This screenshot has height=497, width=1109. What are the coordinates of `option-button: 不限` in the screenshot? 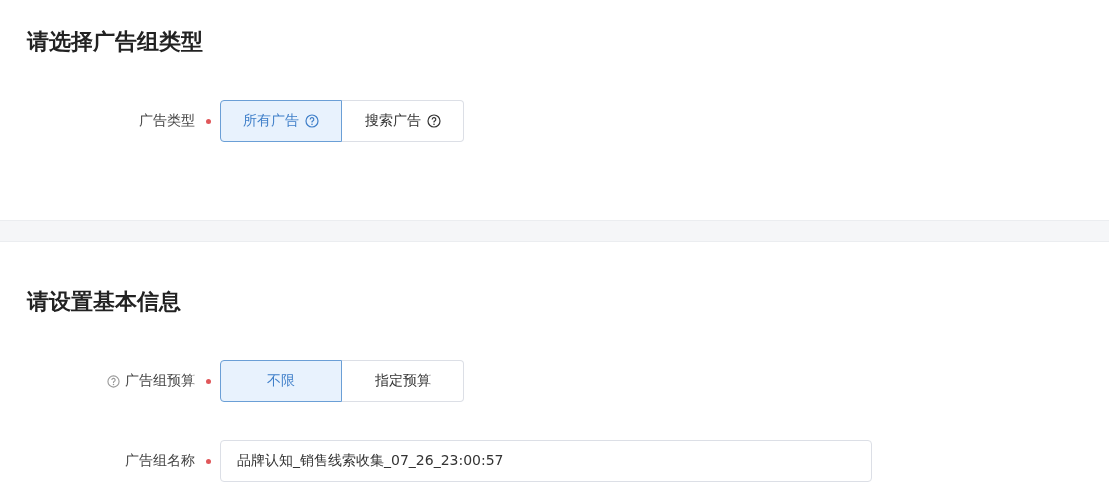 It's located at (281, 381).